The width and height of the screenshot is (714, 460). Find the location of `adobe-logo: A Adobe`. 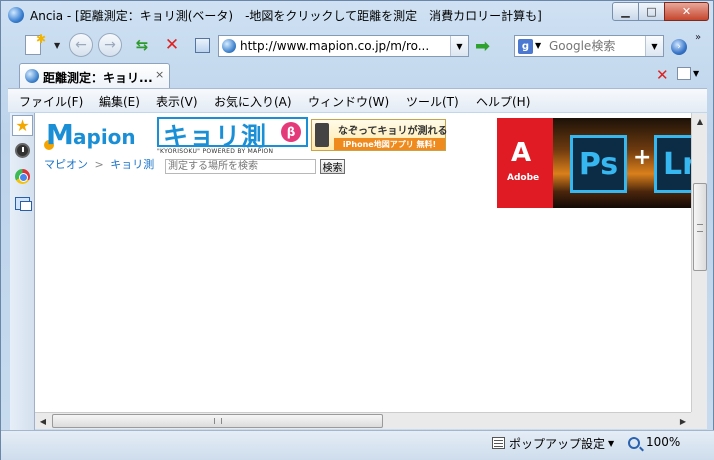

adobe-logo: A Adobe is located at coordinates (525, 163).